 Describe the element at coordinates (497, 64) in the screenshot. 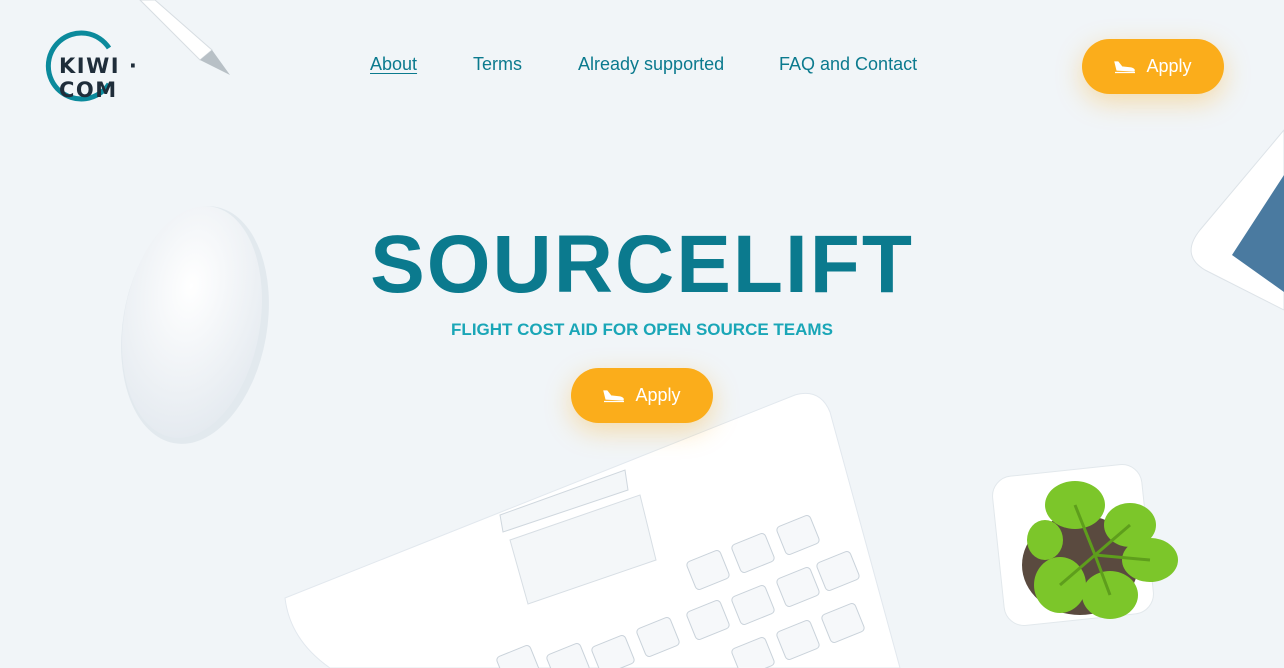

I see `nav-terms: Terms` at that location.